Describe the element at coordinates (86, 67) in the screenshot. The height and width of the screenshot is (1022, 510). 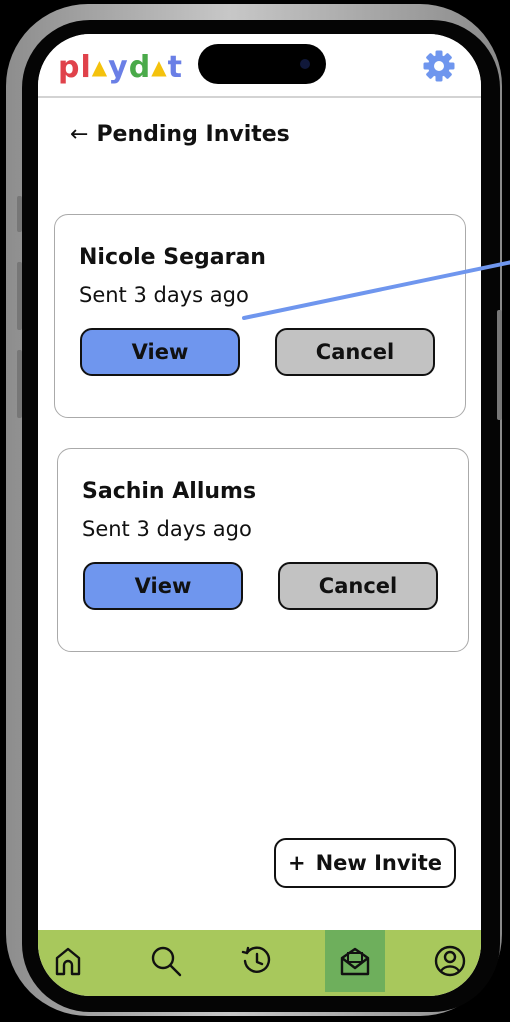
I see `logo-letter: l` at that location.